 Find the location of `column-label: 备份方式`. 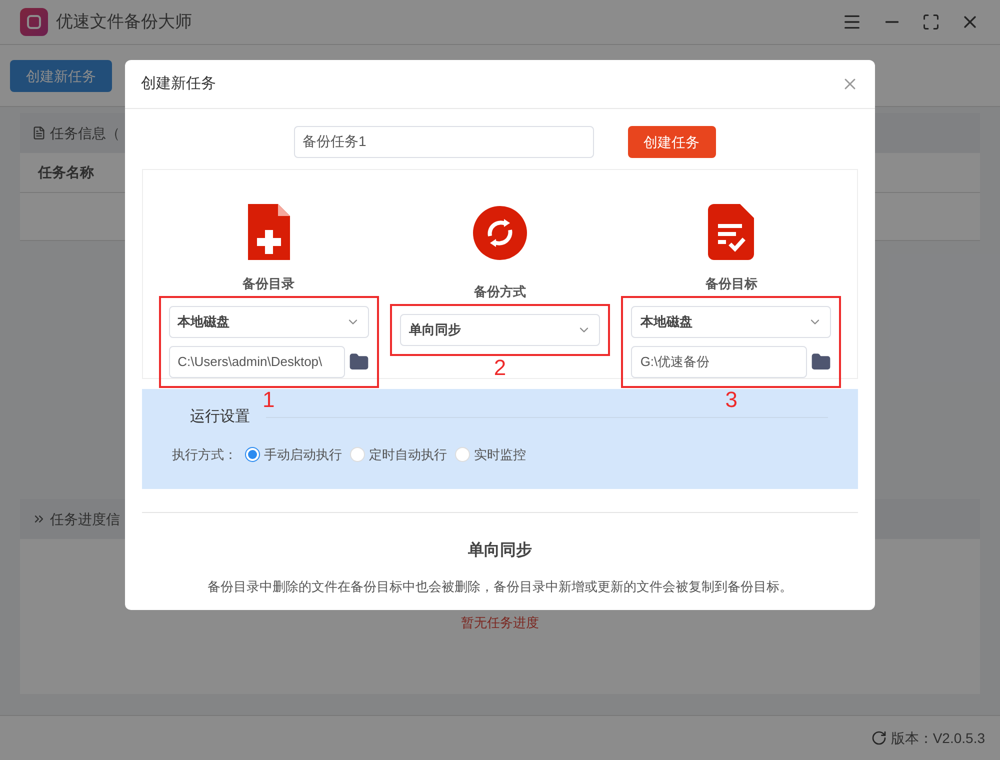

column-label: 备份方式 is located at coordinates (500, 292).